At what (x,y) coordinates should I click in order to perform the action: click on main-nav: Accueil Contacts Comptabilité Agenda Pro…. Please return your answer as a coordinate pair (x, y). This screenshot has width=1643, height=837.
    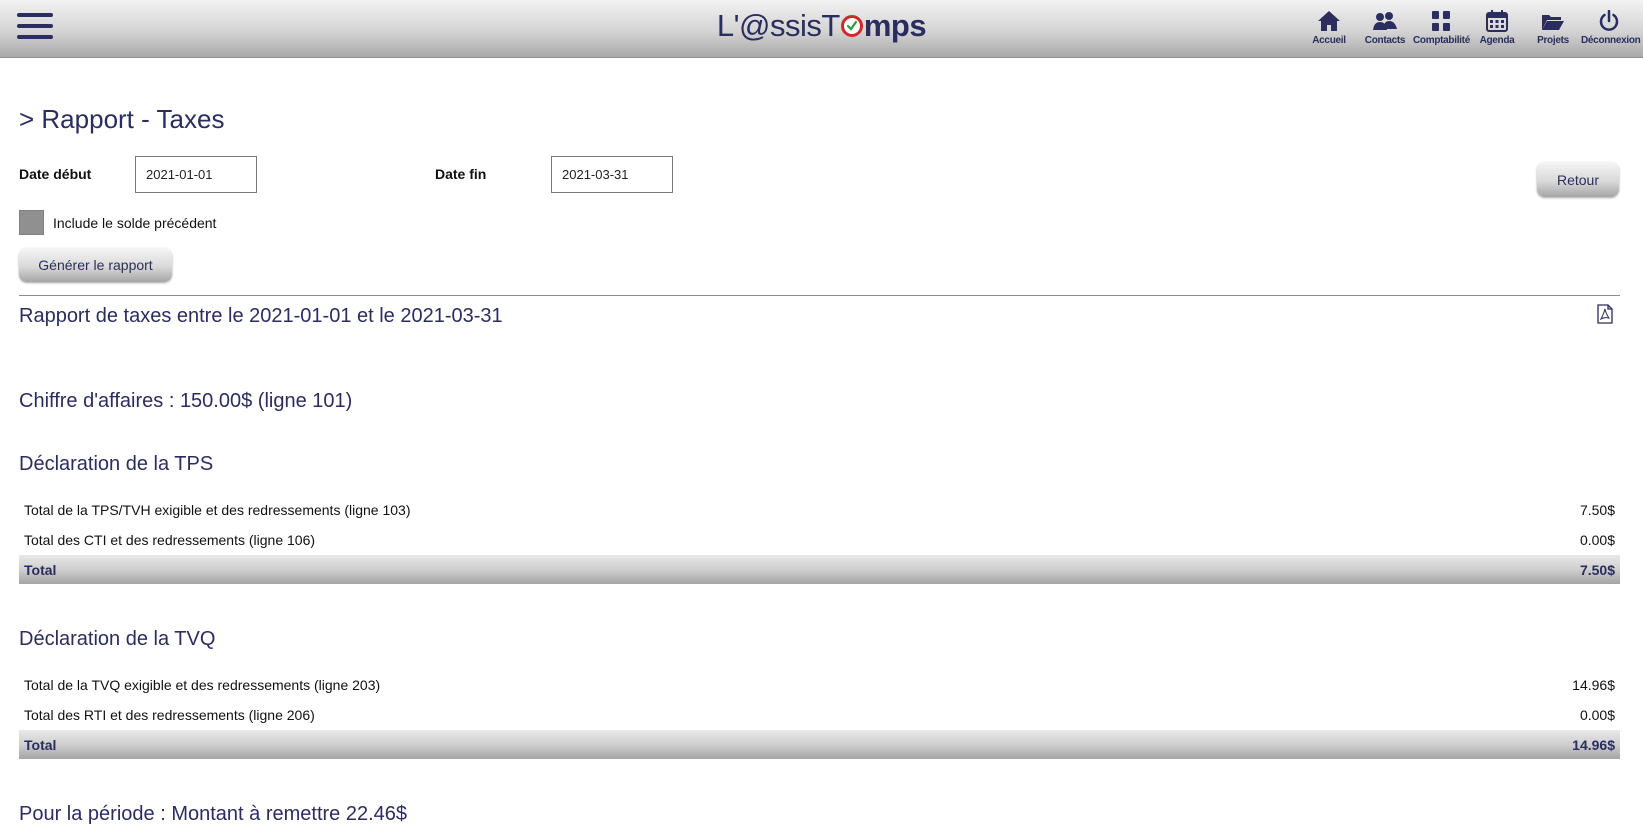
    Looking at the image, I should click on (1471, 27).